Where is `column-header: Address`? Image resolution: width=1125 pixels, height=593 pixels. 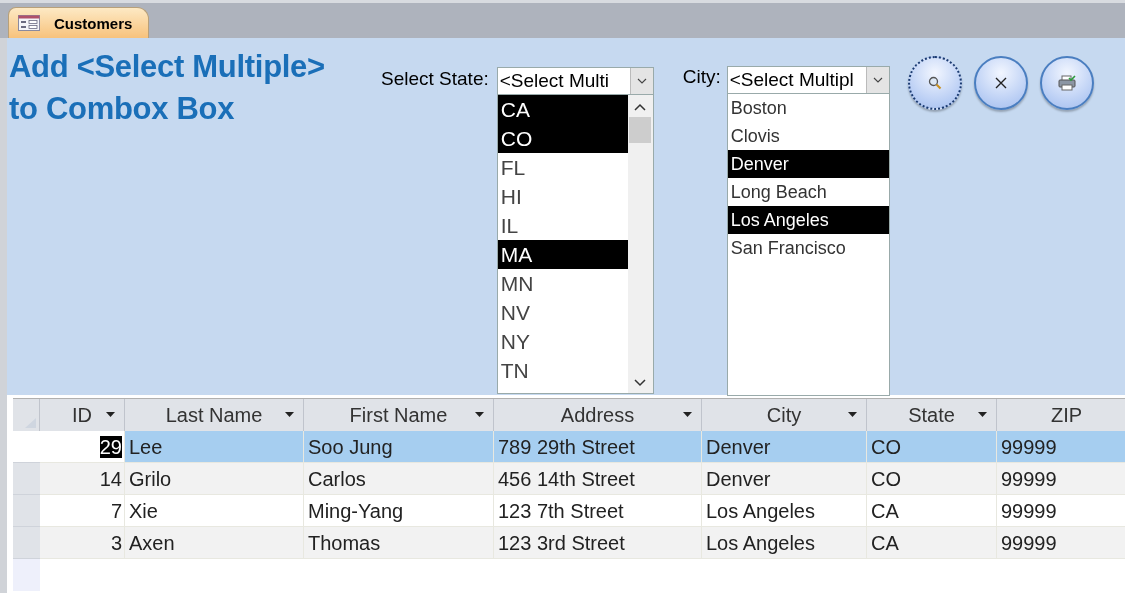 column-header: Address is located at coordinates (598, 415).